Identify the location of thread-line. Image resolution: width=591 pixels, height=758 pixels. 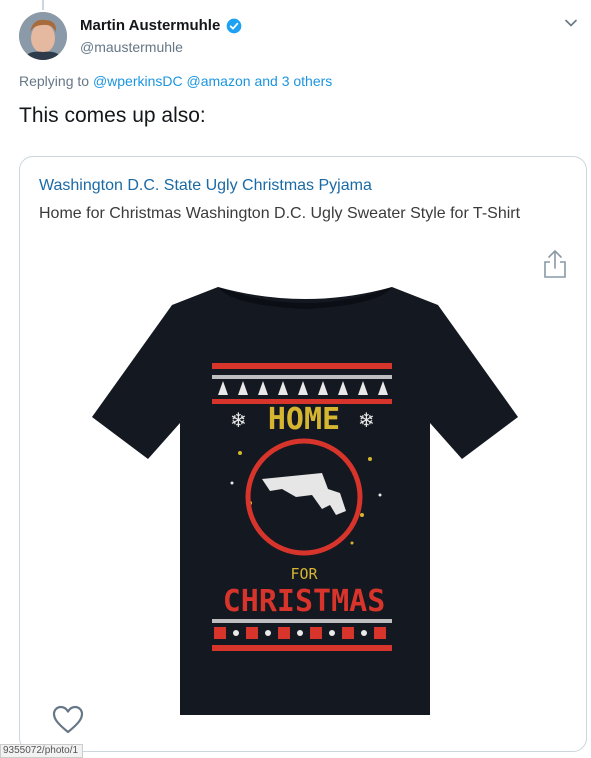
(43, 5).